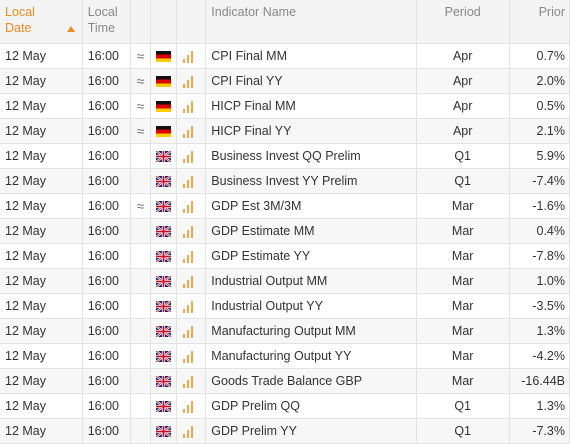 Image resolution: width=570 pixels, height=444 pixels. I want to click on cell-prior: 1.0%, so click(539, 281).